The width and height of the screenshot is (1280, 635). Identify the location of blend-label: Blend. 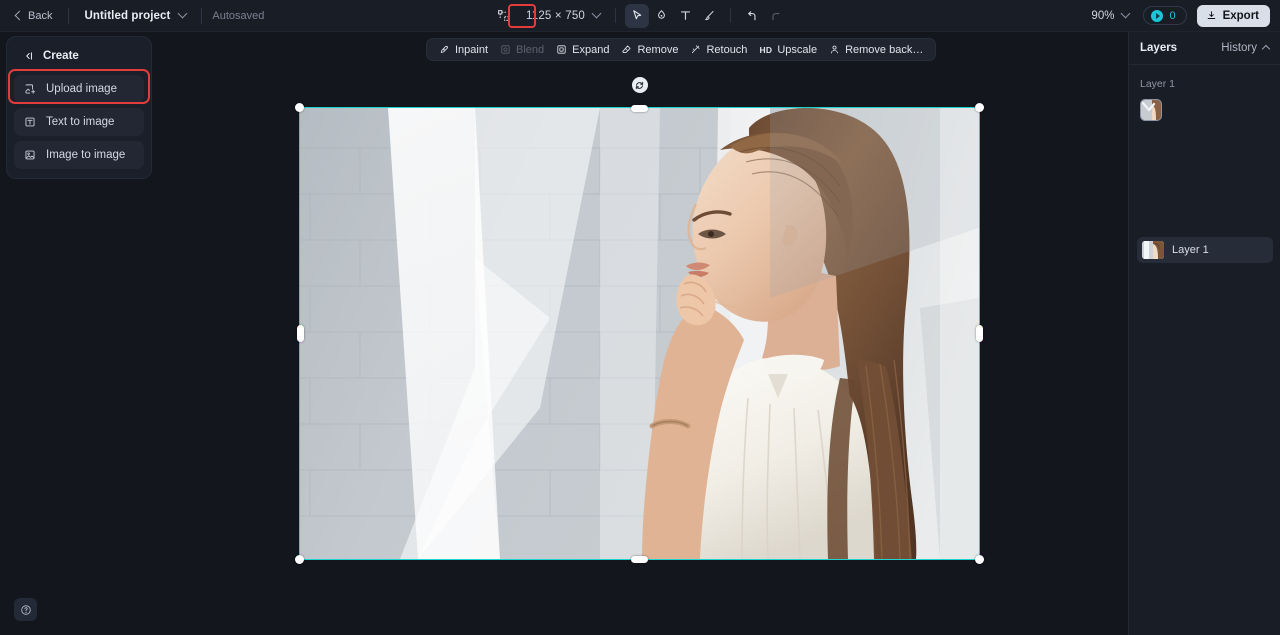
(530, 49).